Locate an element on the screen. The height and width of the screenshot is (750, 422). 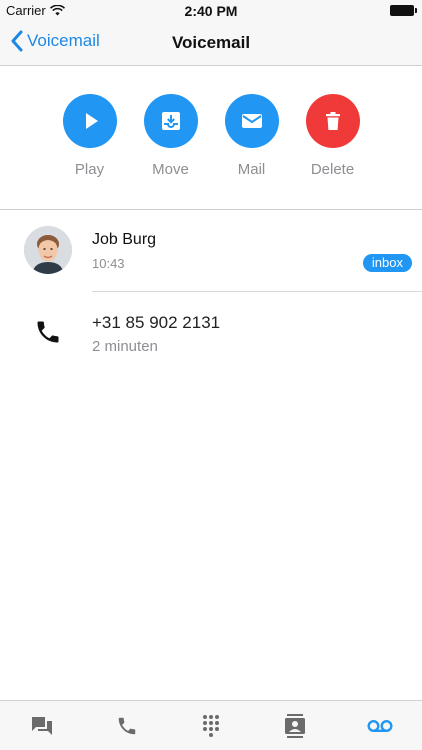
status-time: 2:40 PM is located at coordinates (211, 11).